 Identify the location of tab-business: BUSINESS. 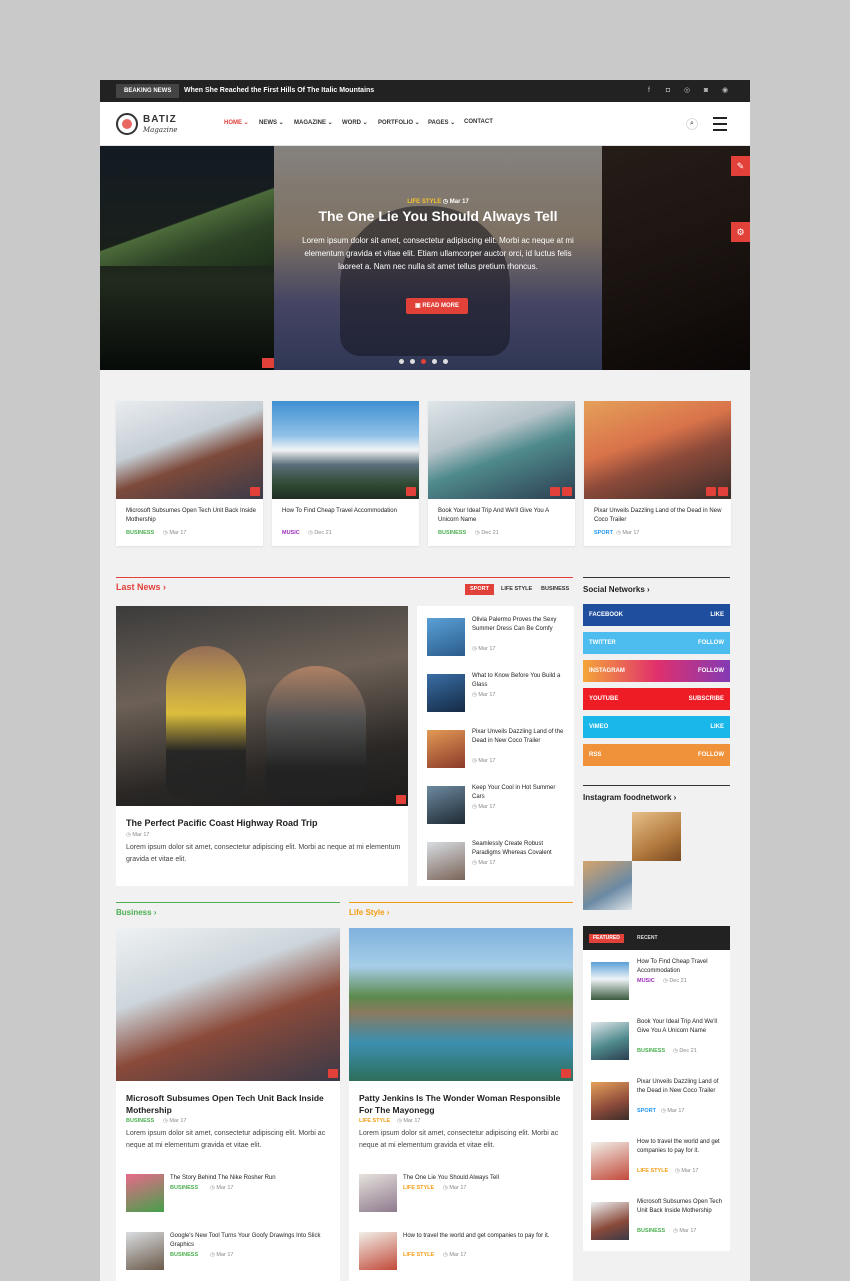
(555, 589).